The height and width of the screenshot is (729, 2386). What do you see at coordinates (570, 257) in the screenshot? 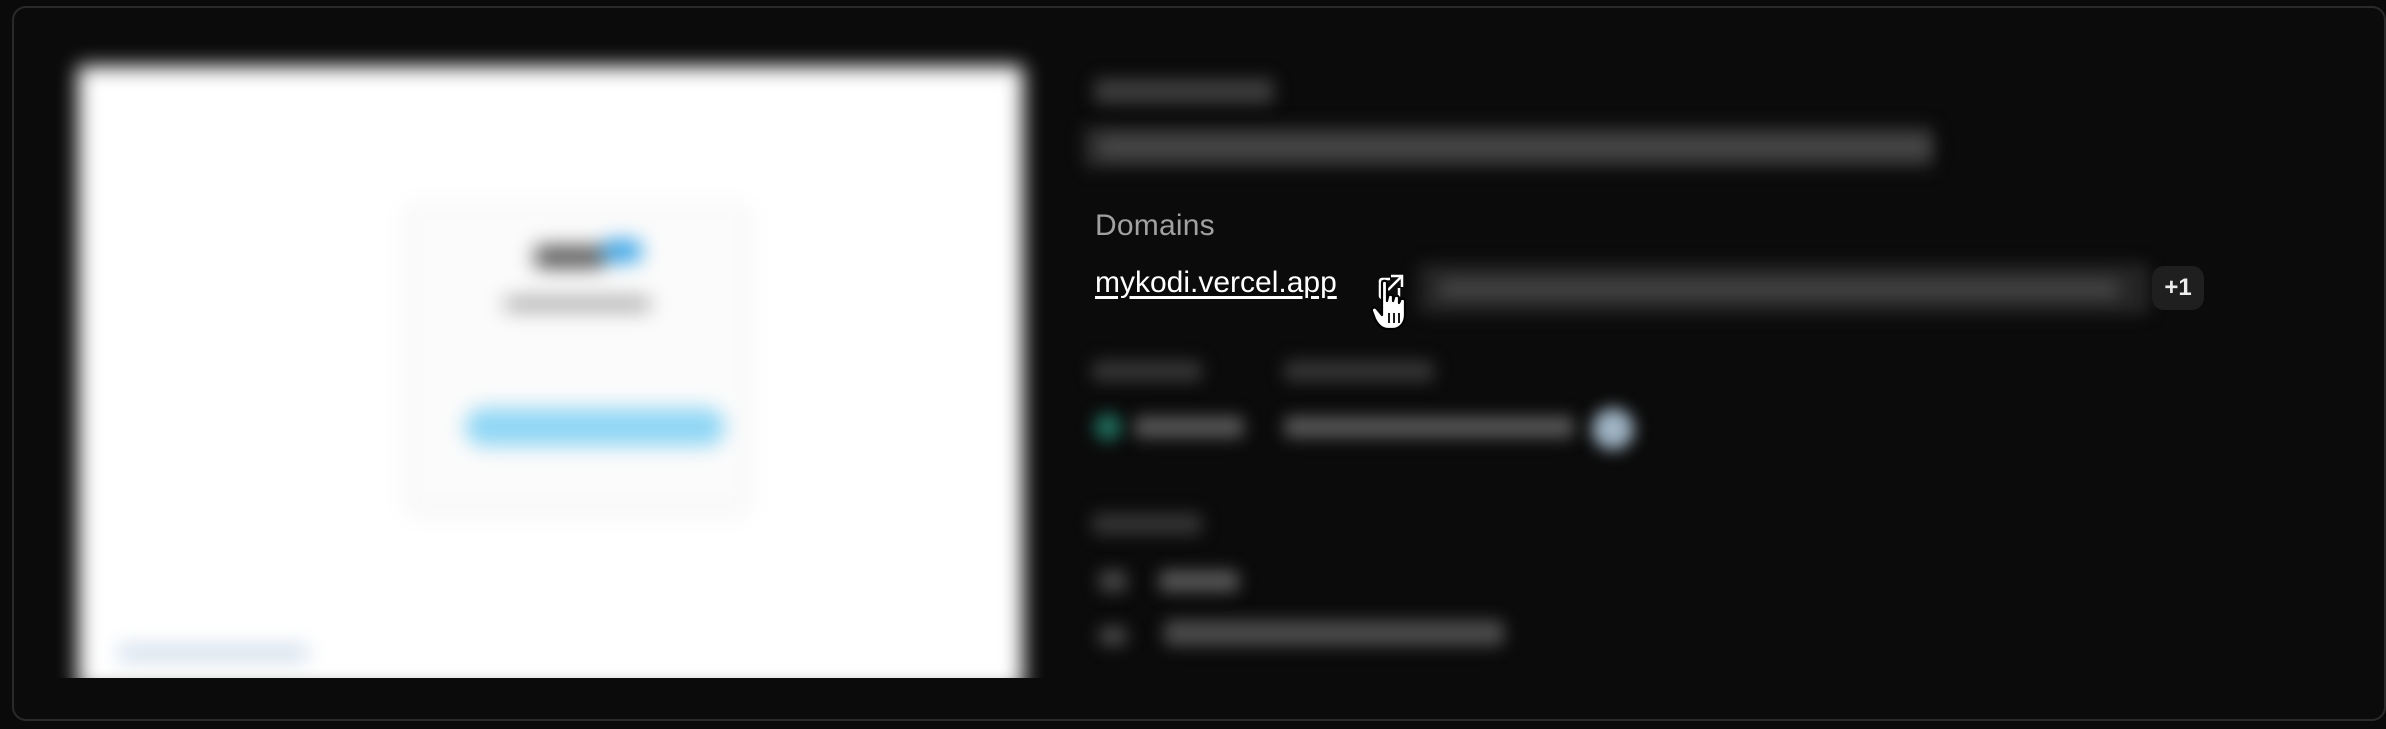
I see `preview-logo` at bounding box center [570, 257].